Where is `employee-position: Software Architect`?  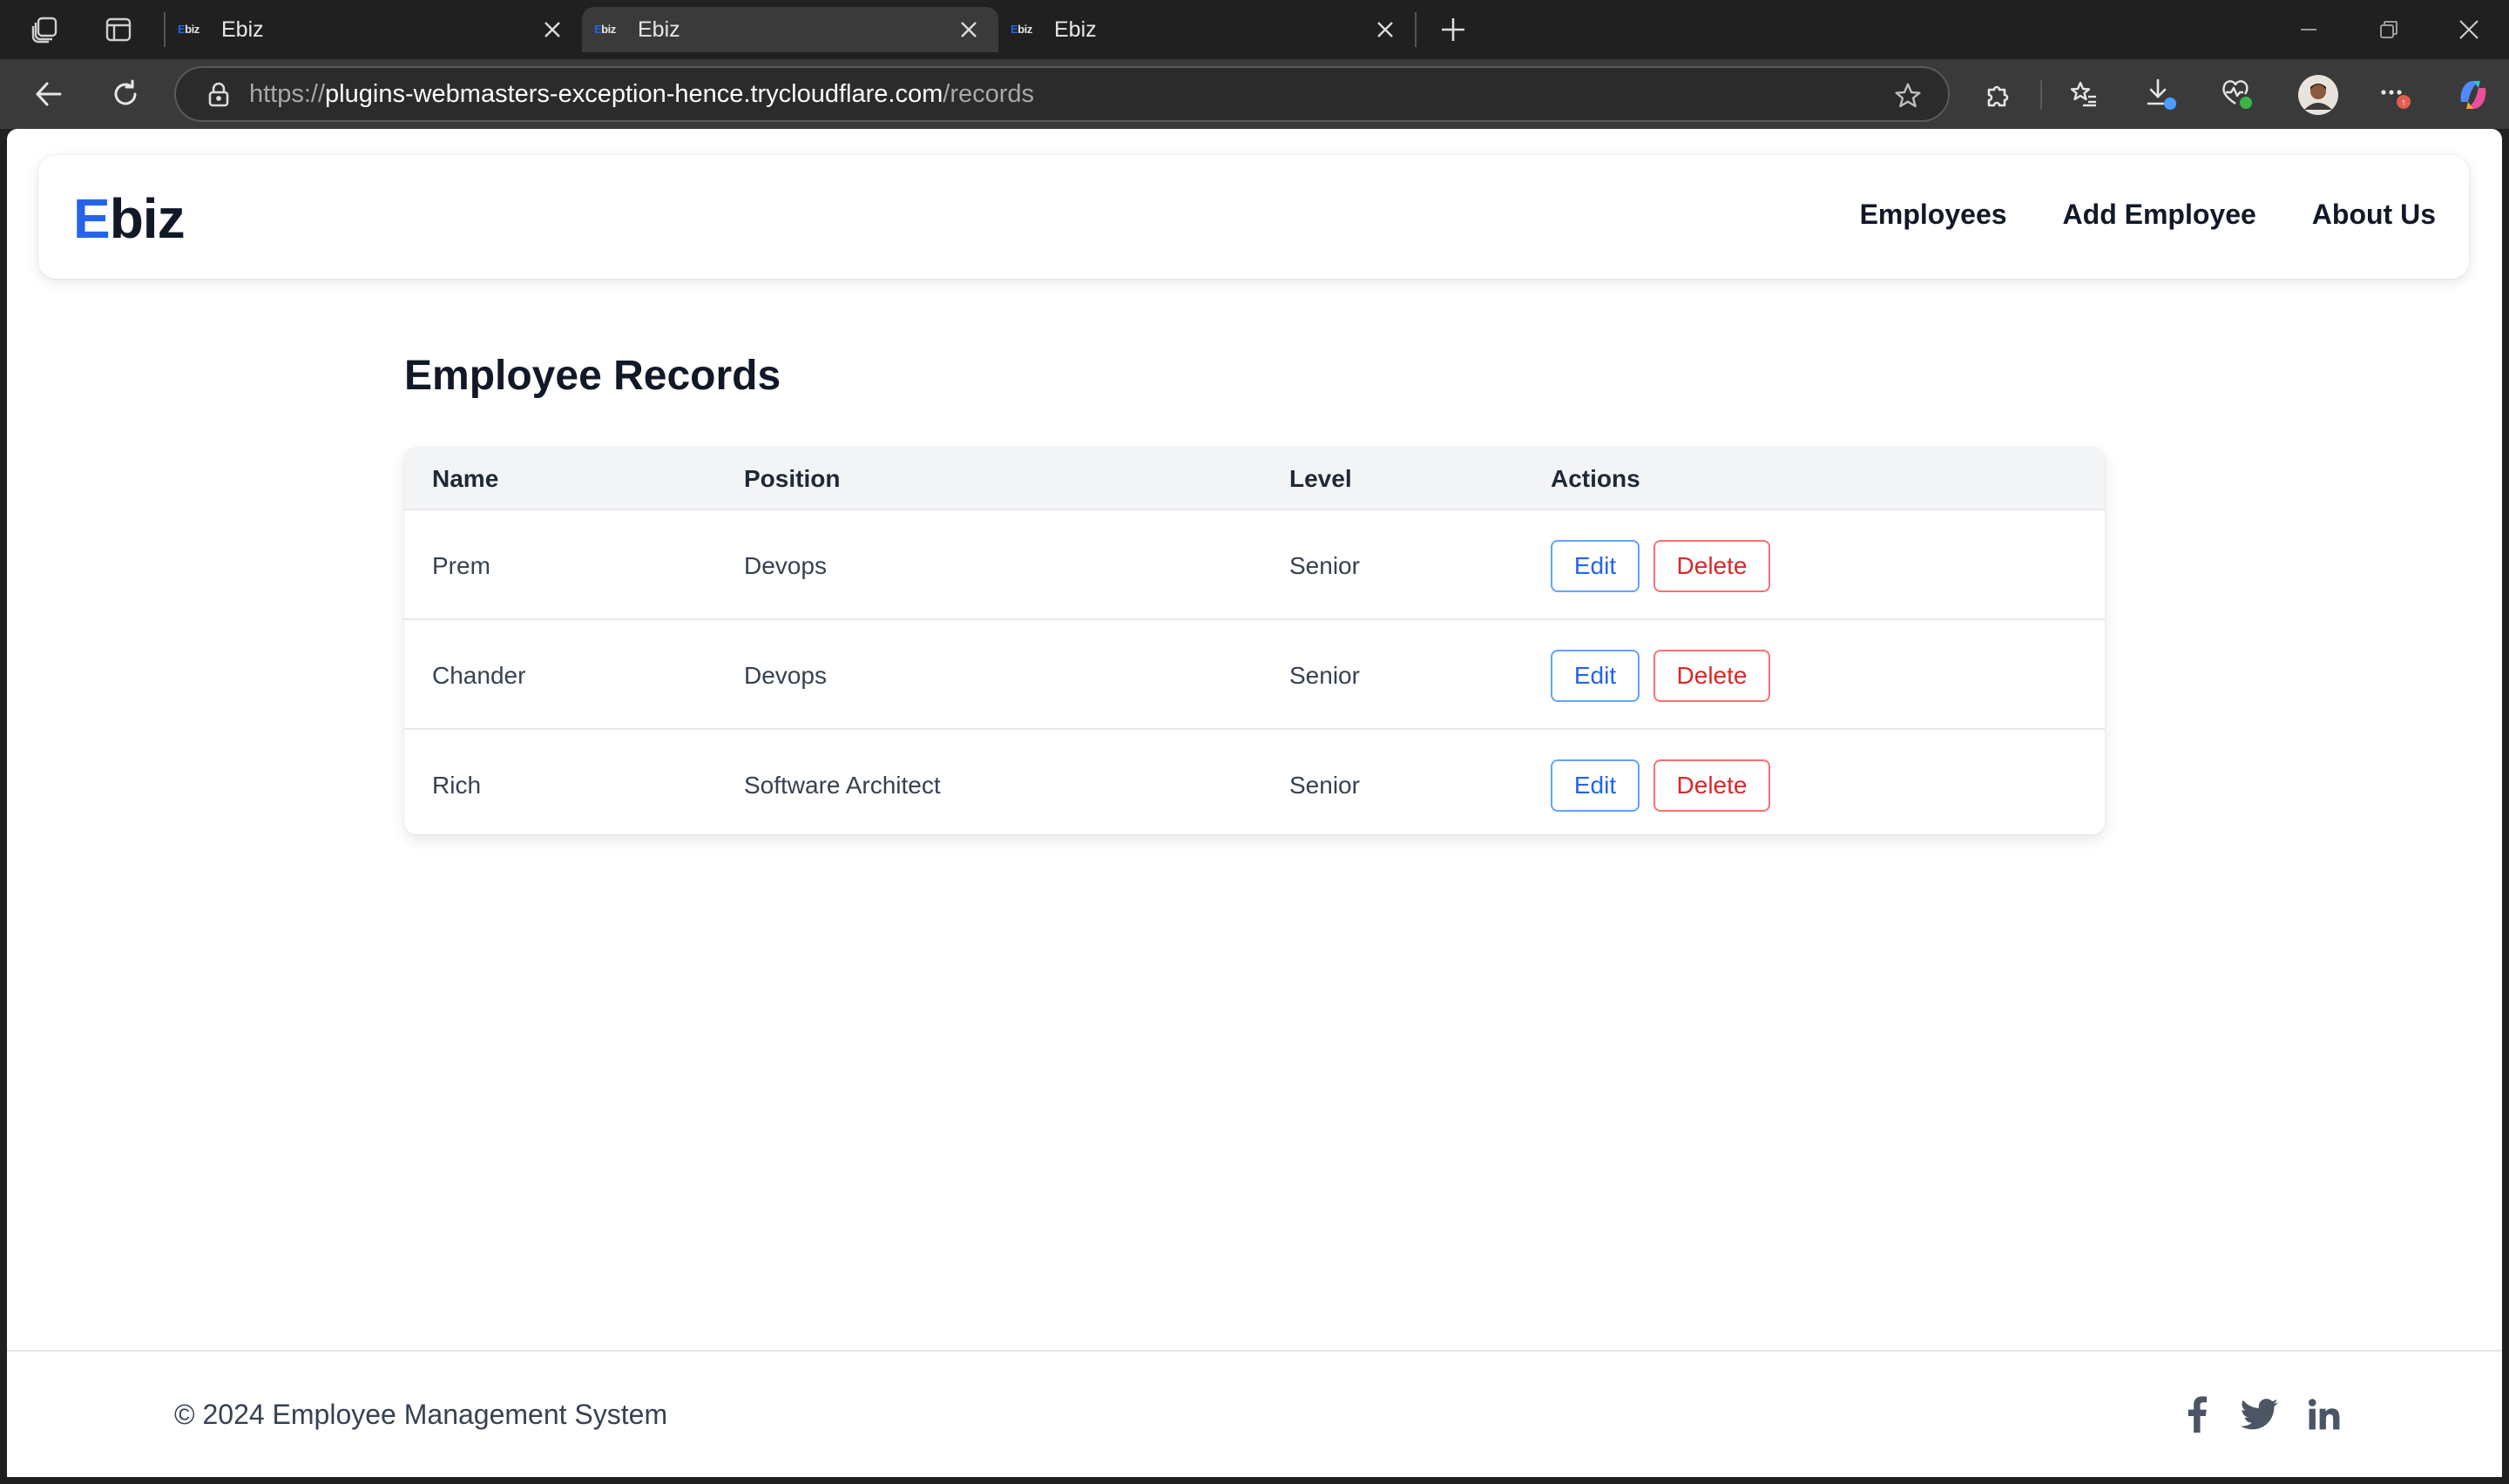
employee-position: Software Architect is located at coordinates (842, 785).